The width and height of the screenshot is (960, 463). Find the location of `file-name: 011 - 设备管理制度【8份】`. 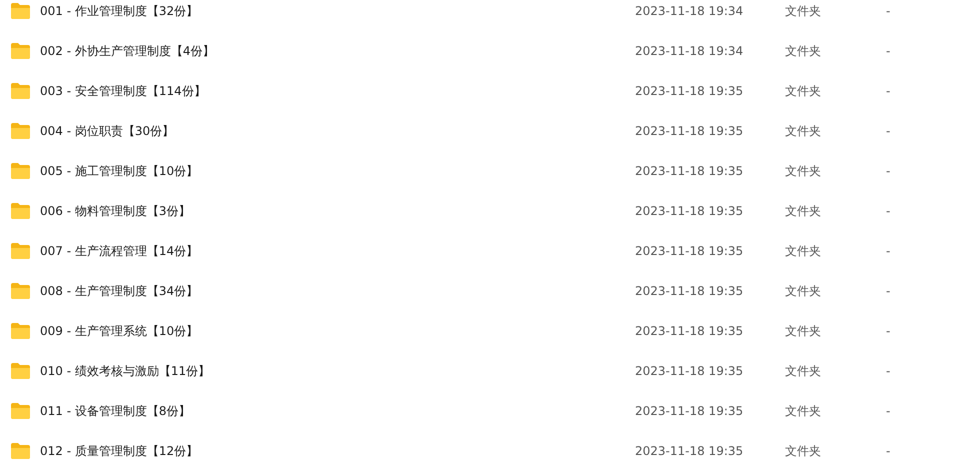

file-name: 011 - 设备管理制度【8份】 is located at coordinates (337, 411).